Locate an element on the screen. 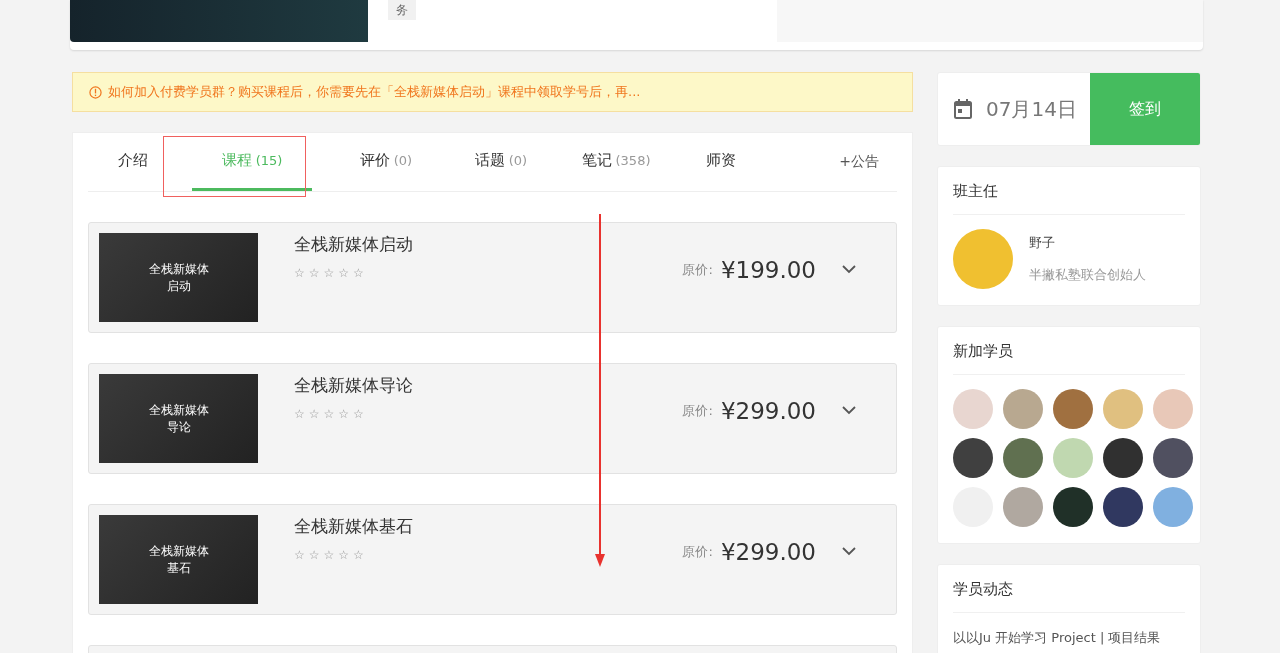 This screenshot has height=653, width=1280. course-title: 全栈新媒体启动 is located at coordinates (353, 244).